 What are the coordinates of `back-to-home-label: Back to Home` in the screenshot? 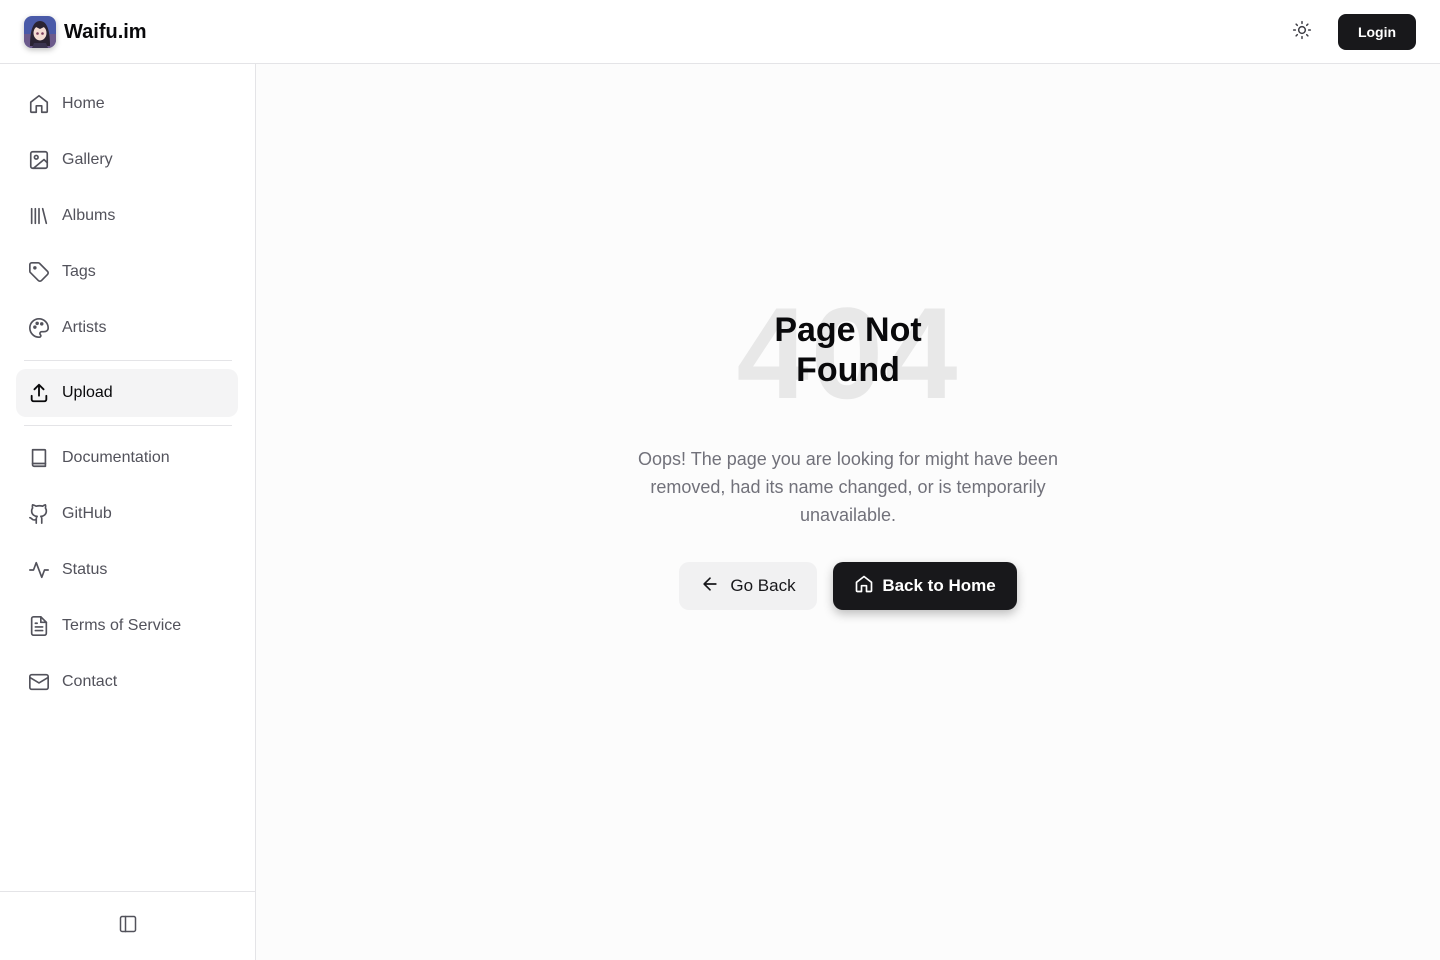 It's located at (939, 585).